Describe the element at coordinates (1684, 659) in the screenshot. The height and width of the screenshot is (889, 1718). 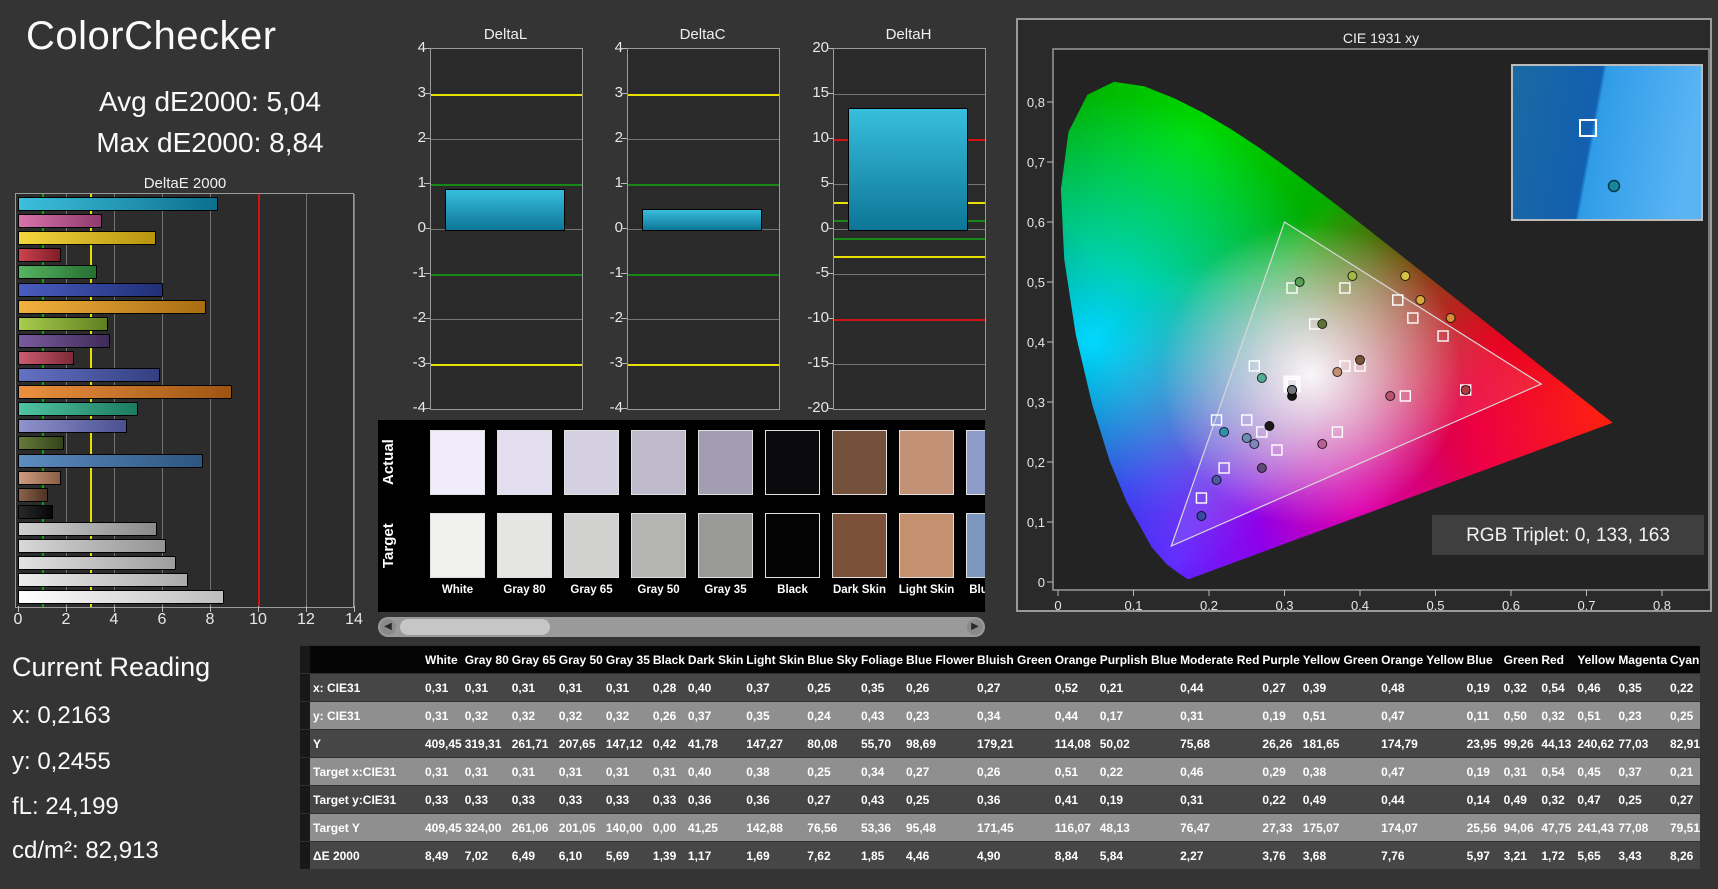
I see `column-header-cyan: Cyan` at that location.